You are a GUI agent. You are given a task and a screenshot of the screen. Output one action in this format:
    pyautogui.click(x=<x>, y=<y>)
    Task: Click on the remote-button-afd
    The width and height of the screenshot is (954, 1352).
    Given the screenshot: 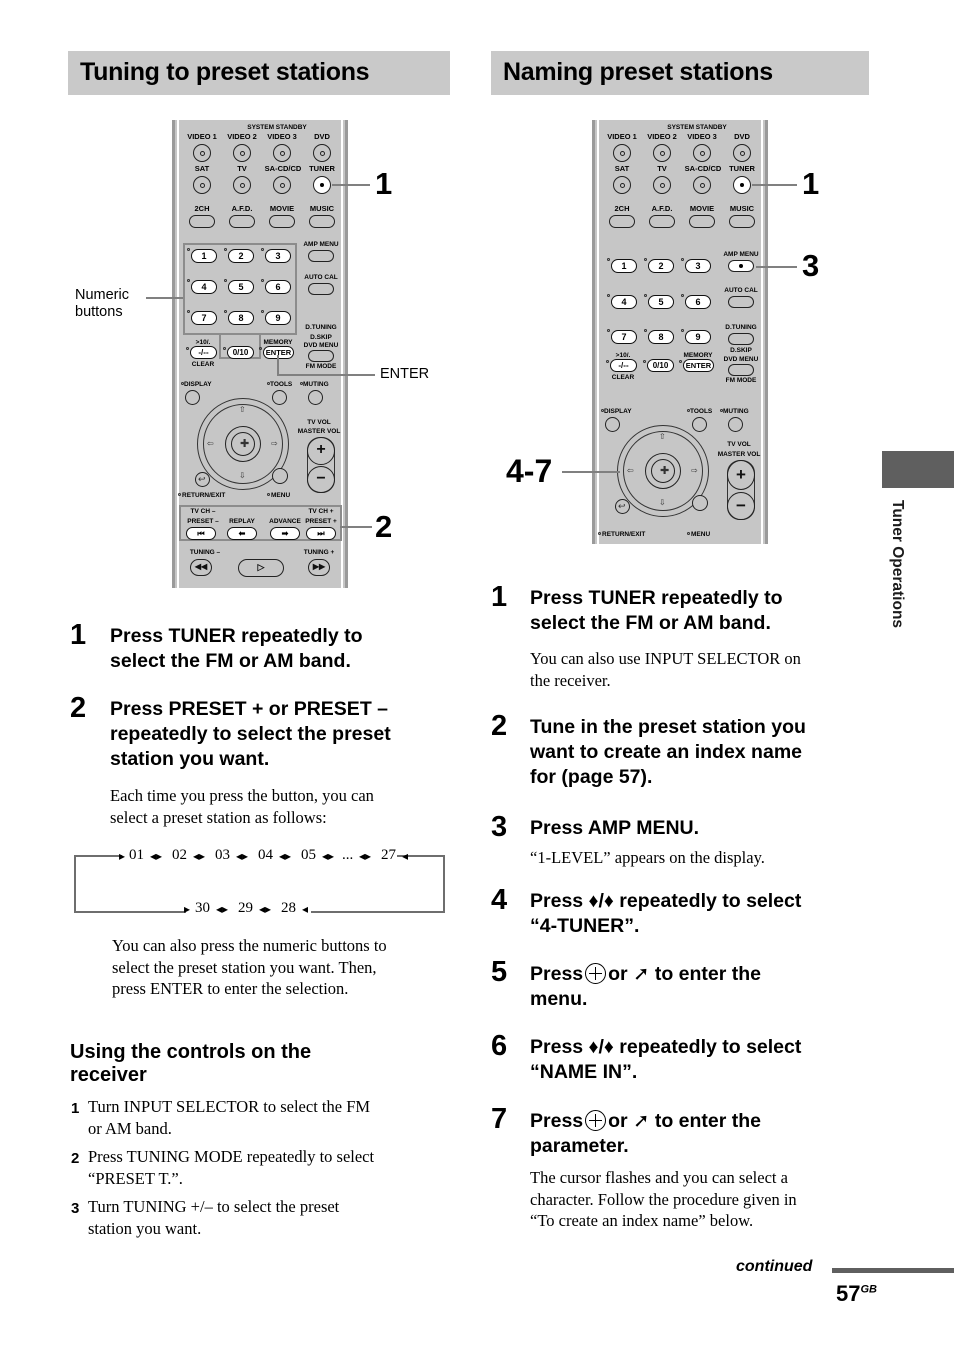 What is the action you would take?
    pyautogui.click(x=242, y=221)
    